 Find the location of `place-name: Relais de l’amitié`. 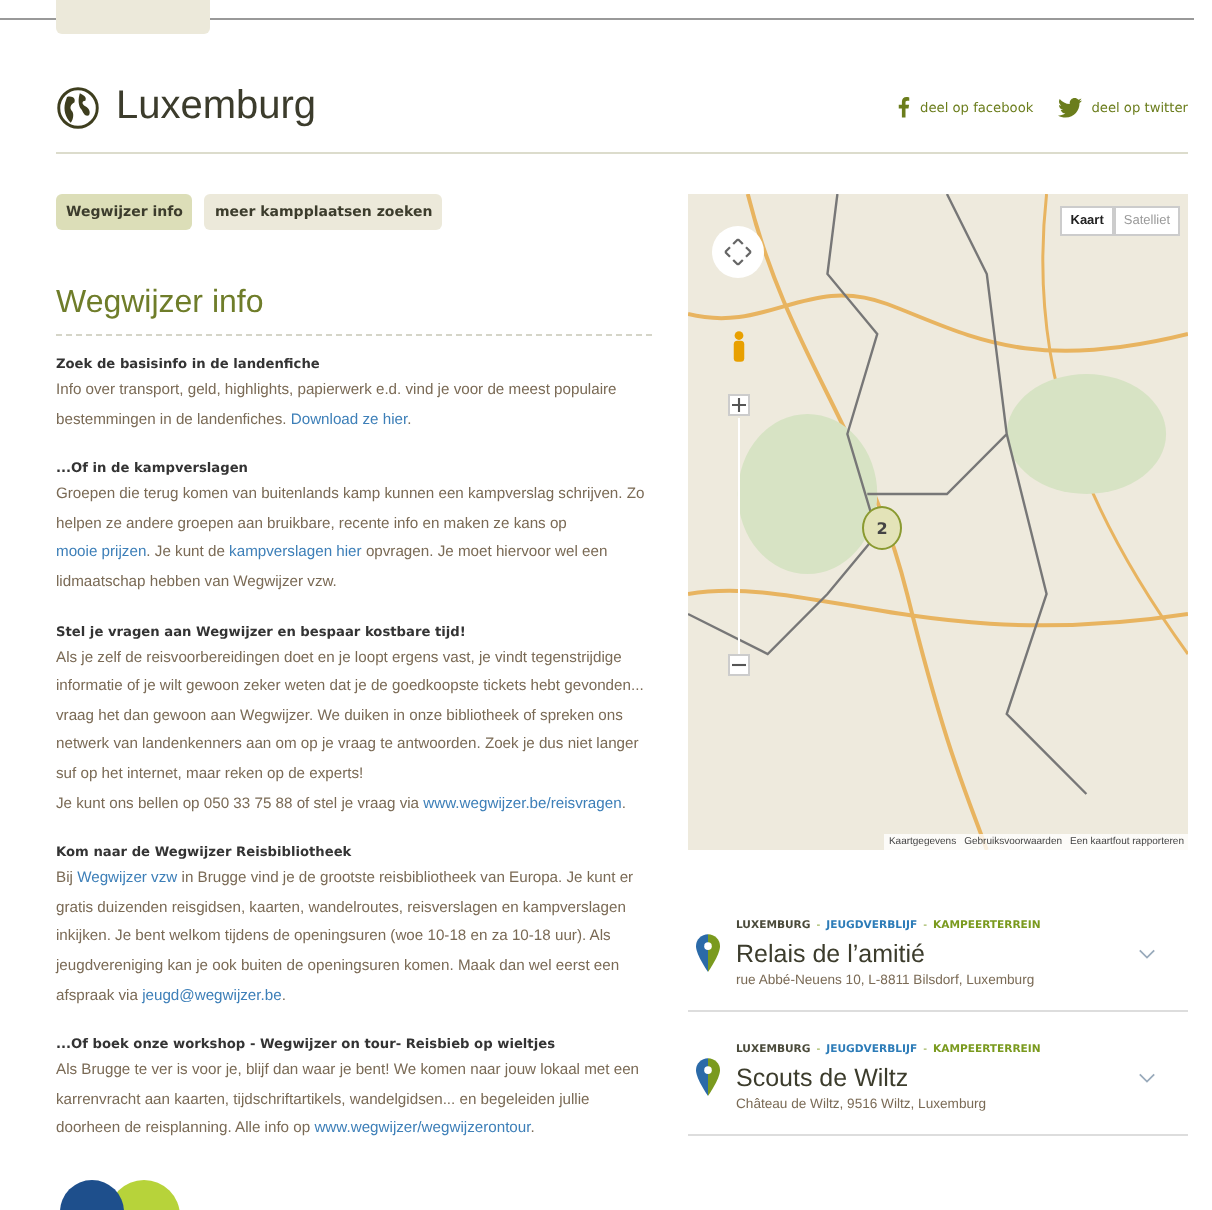

place-name: Relais de l’amitié is located at coordinates (929, 955).